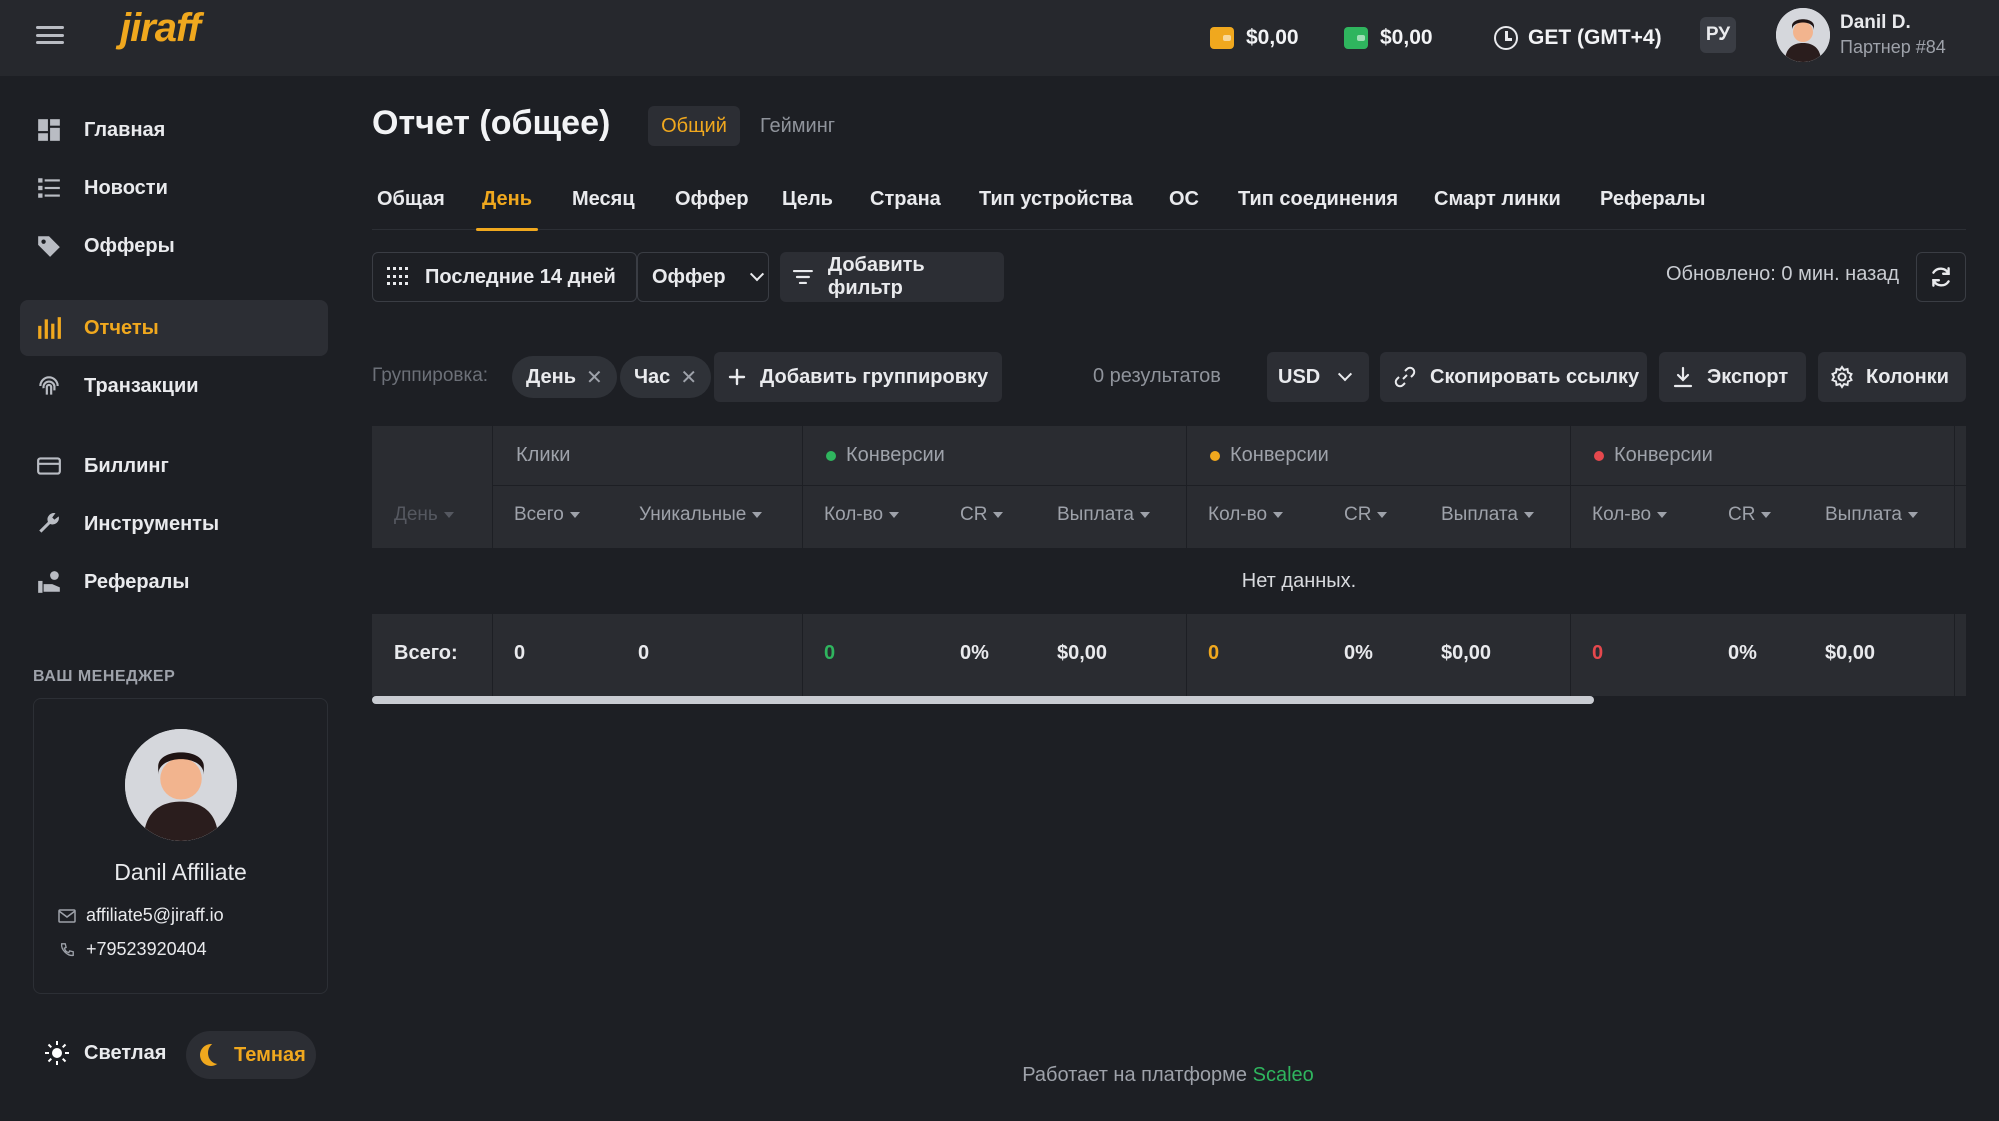  What do you see at coordinates (797, 126) in the screenshot?
I see `mode-gaming-button: Гейминг` at bounding box center [797, 126].